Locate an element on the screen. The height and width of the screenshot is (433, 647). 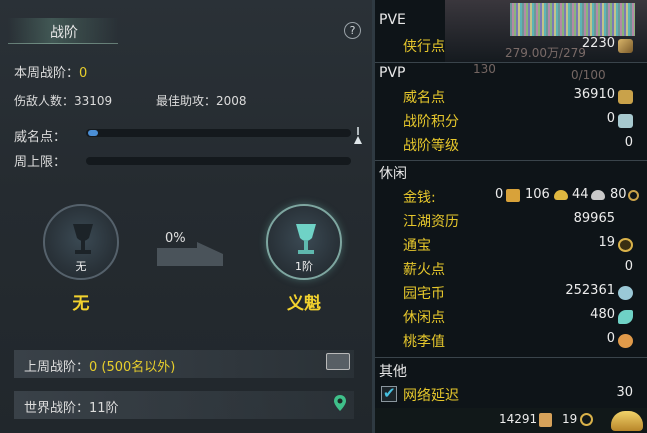
prestige-progress-bar is located at coordinates (218, 133).